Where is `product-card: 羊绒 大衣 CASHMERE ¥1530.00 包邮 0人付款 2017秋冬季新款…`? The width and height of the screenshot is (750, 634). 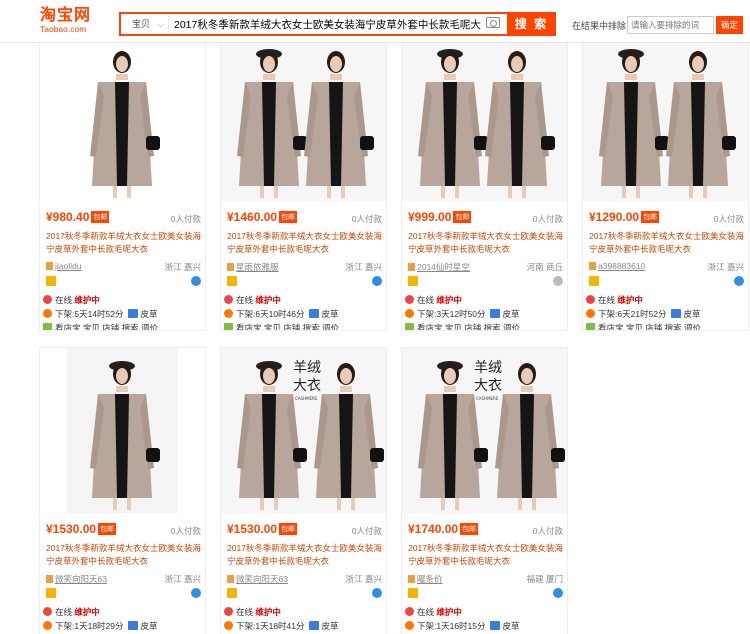
product-card: 羊绒 大衣 CASHMERE ¥1530.00 包邮 0人付款 2017秋冬季新款… is located at coordinates (303, 490).